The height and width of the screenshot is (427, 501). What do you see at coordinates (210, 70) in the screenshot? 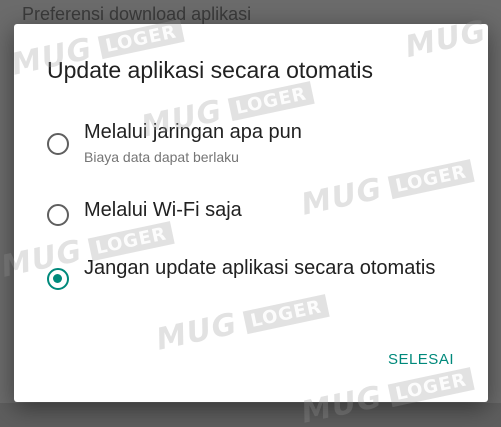
I see `dialog-title: Update aplikasi secara otomatis` at bounding box center [210, 70].